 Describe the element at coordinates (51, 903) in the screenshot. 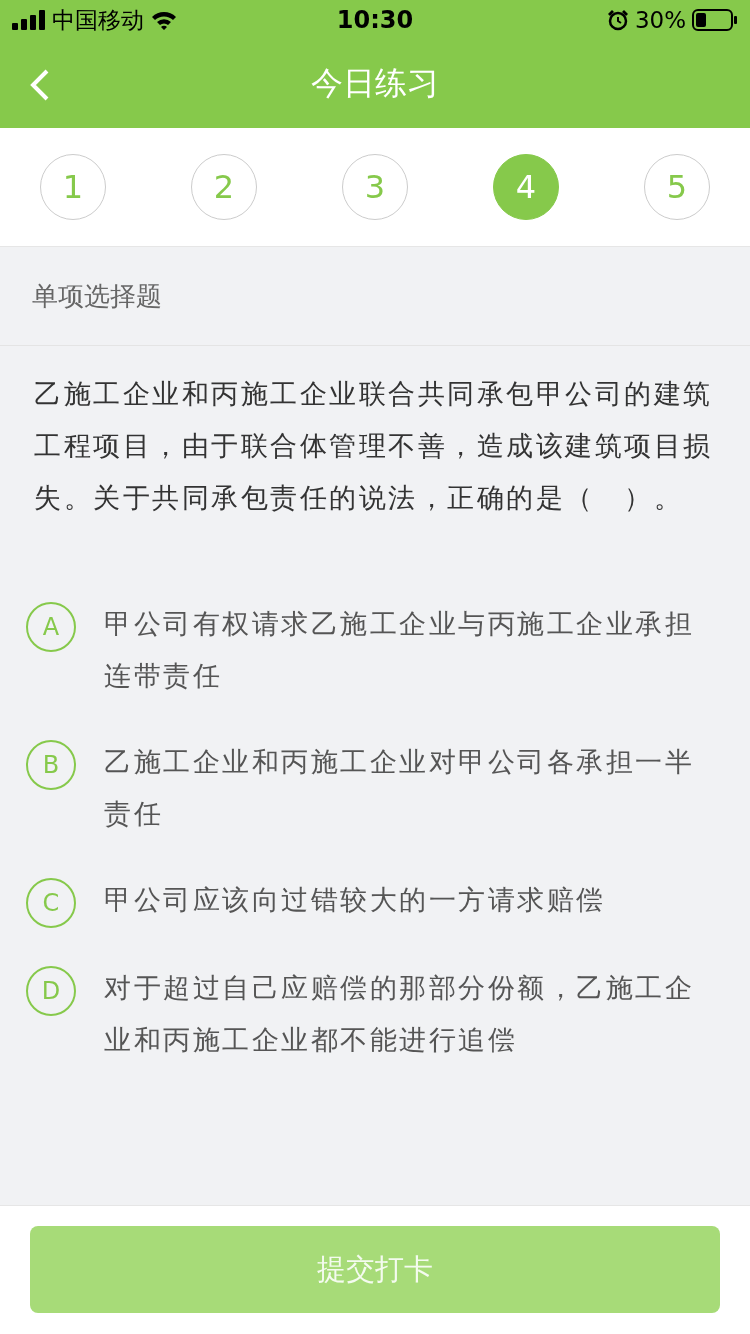

I see `option-letter: C` at that location.